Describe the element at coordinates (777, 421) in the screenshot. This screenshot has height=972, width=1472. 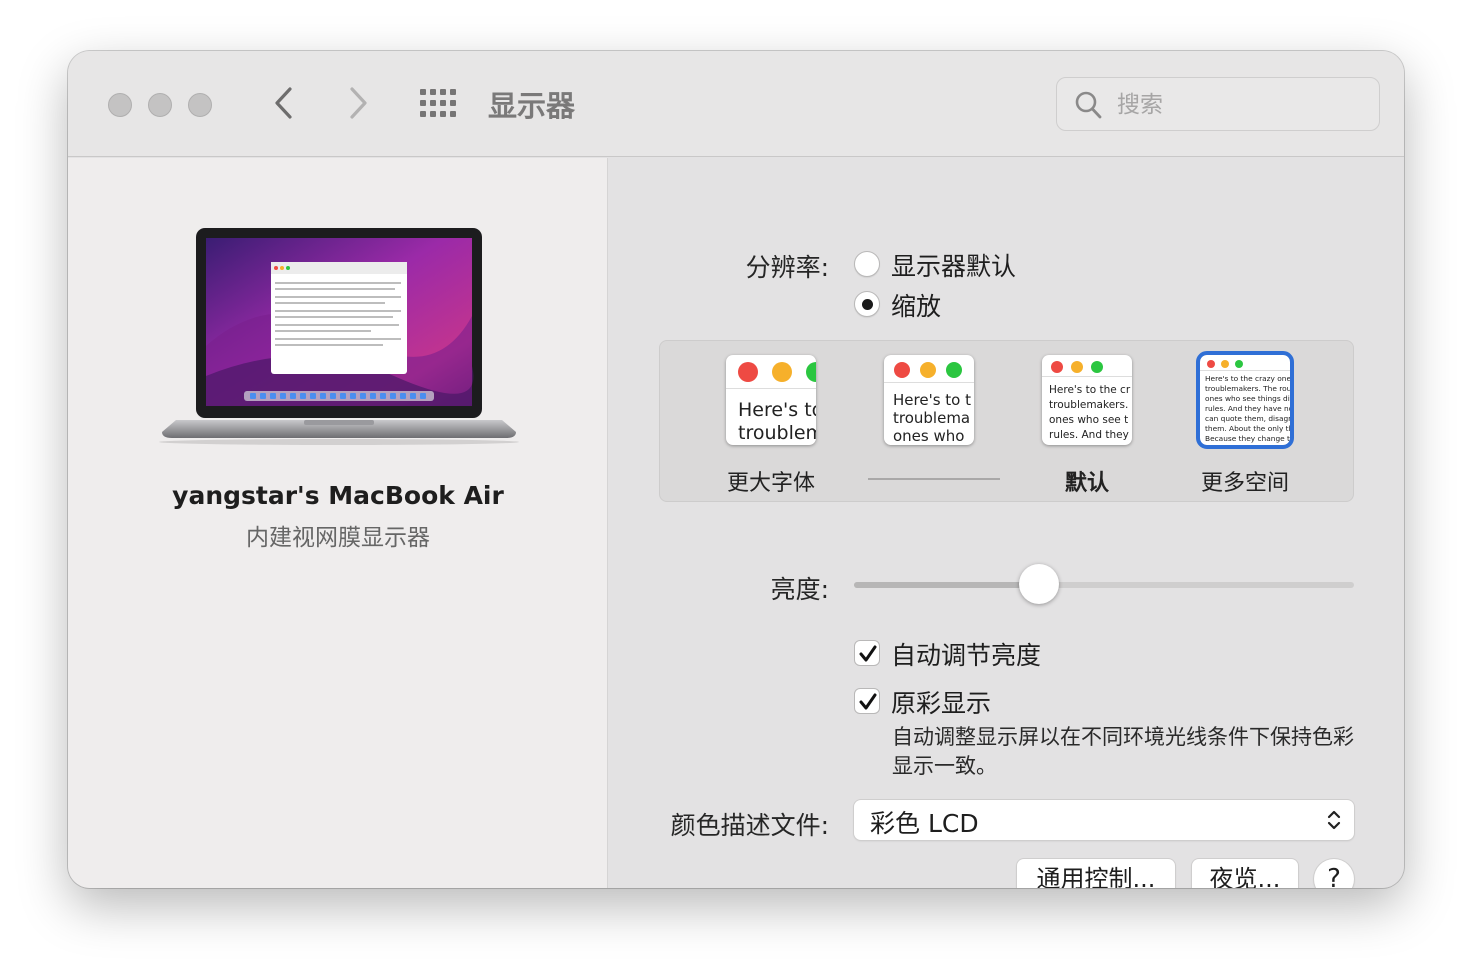
I see `scale-preview-text: Here's to troublem` at that location.